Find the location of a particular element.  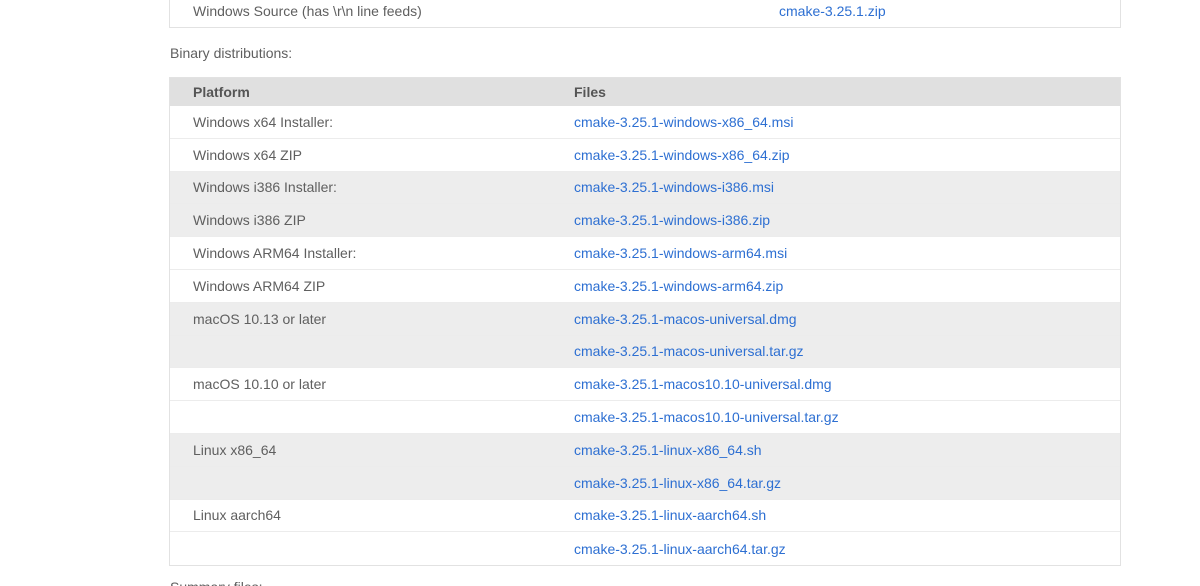

platform-cell: Windows ARM64 Installer: is located at coordinates (360, 253).